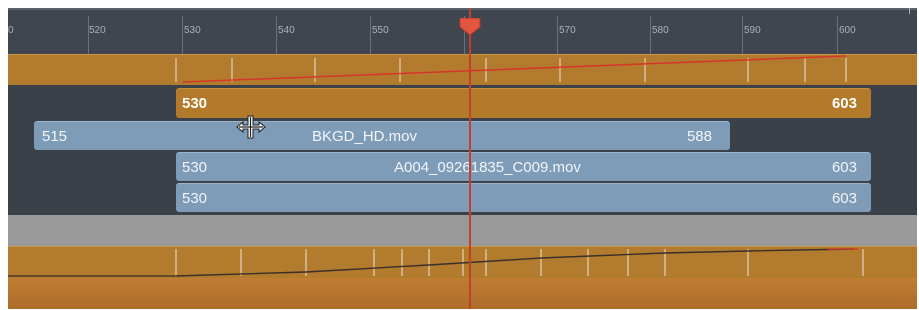  I want to click on keyframe-curve-top, so click(462, 68).